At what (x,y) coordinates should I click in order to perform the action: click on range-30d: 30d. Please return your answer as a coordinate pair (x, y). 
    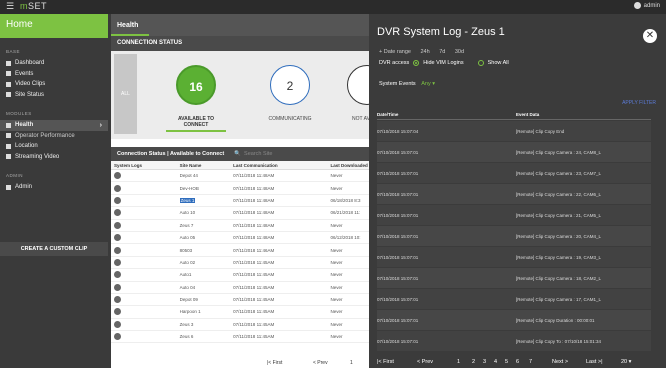
    Looking at the image, I should click on (459, 52).